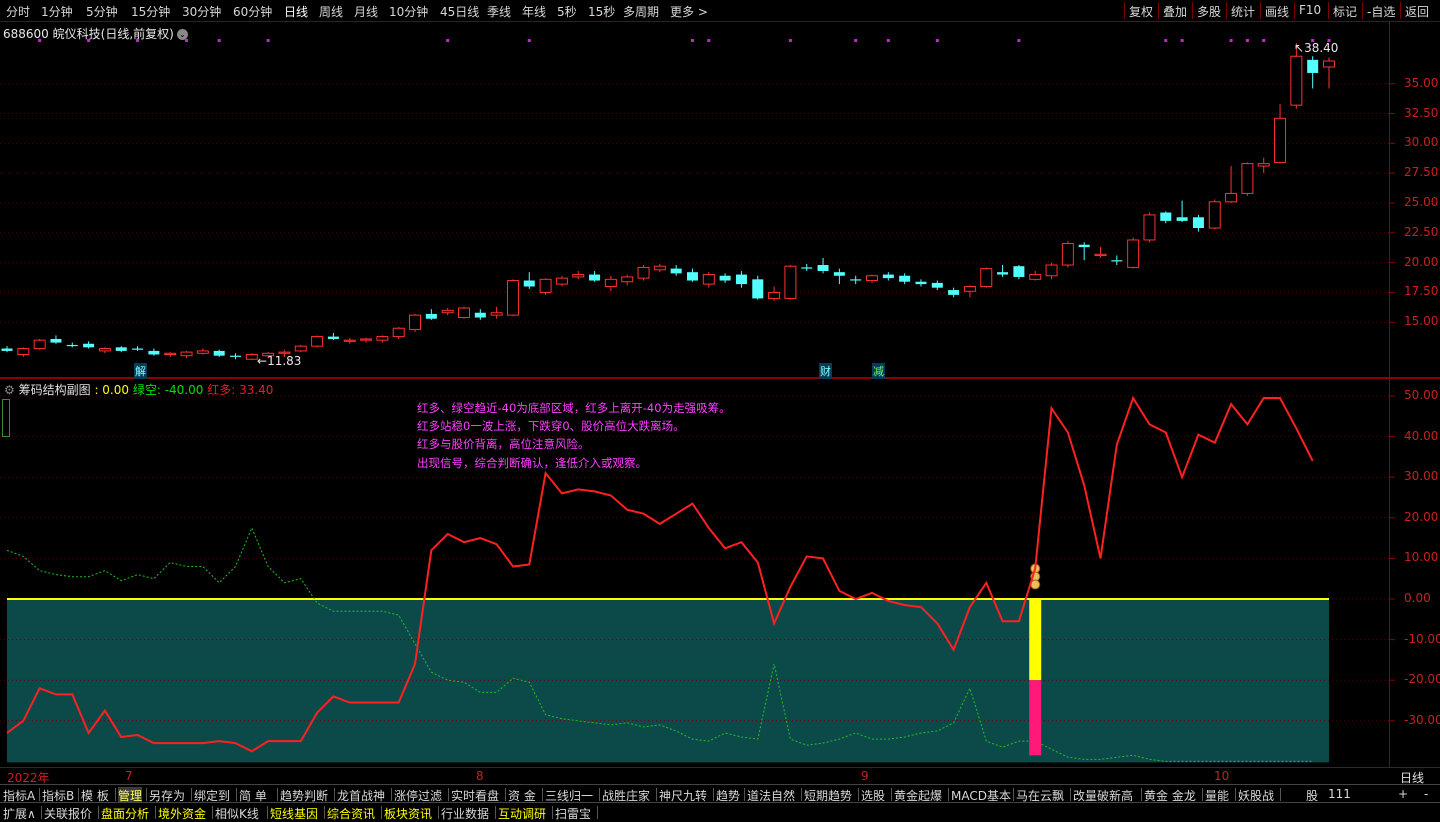 Image resolution: width=1440 pixels, height=822 pixels. What do you see at coordinates (1421, 321) in the screenshot?
I see `price-tick-label: 15.00` at bounding box center [1421, 321].